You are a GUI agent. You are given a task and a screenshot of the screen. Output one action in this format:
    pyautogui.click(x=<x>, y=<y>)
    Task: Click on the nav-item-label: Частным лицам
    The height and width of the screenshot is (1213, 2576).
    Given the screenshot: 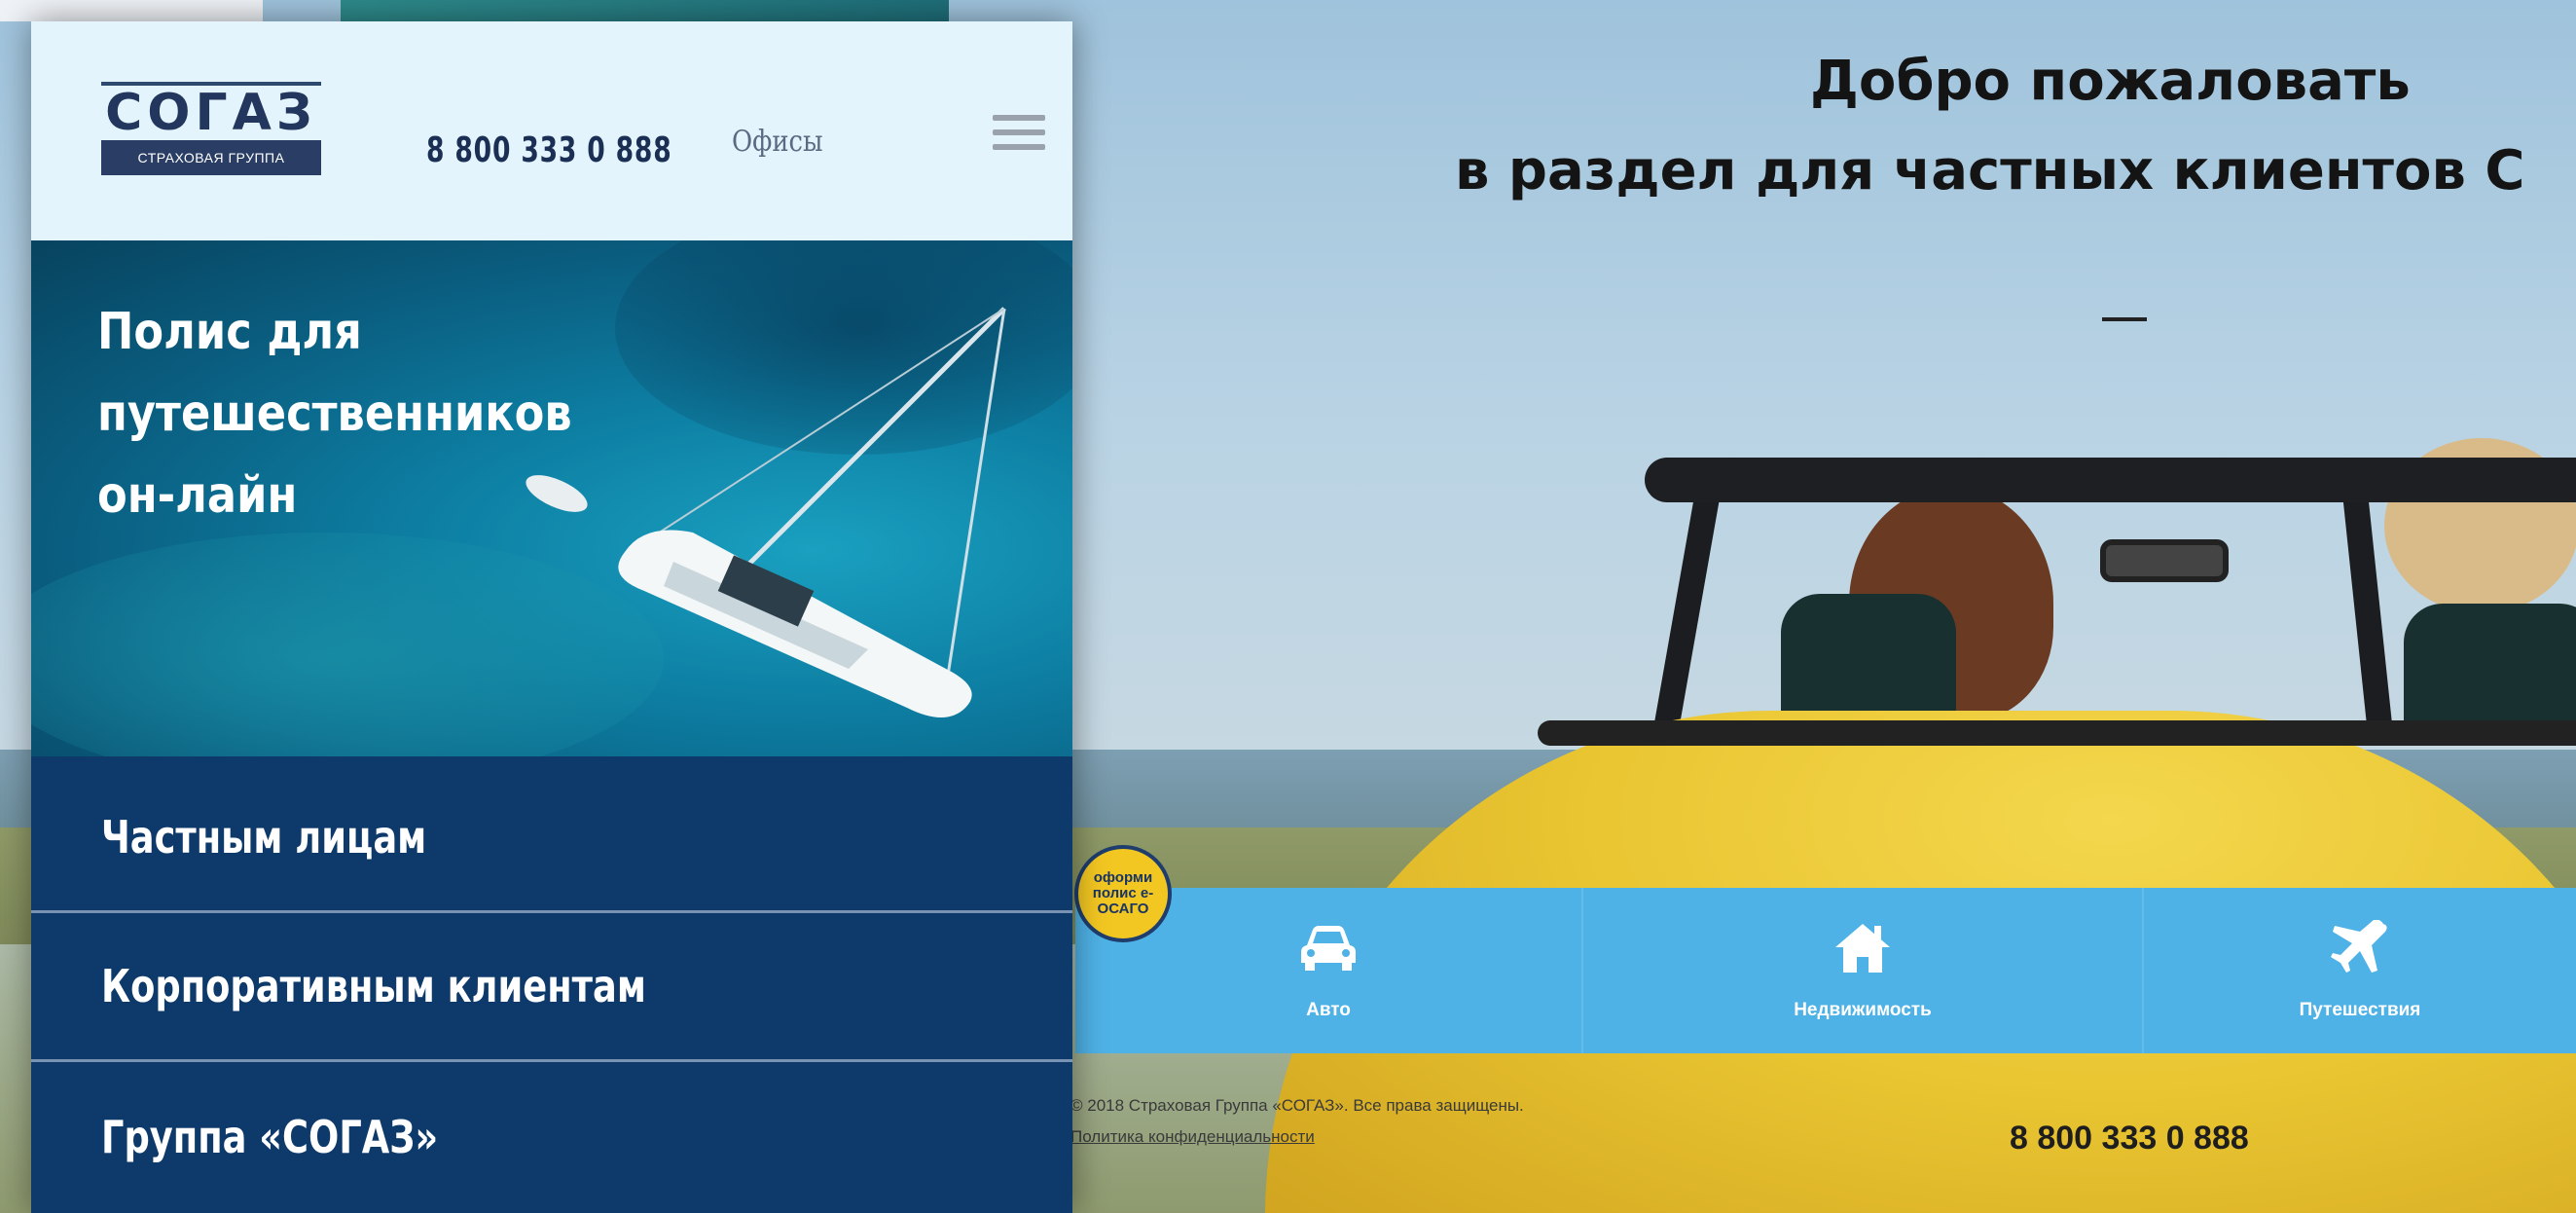 What is the action you would take?
    pyautogui.click(x=264, y=837)
    